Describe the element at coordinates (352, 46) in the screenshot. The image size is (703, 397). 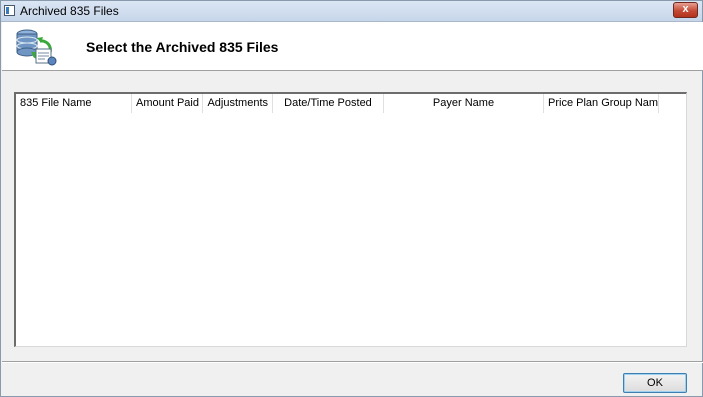
I see `dialog-header: Select the Archived 835 Files` at that location.